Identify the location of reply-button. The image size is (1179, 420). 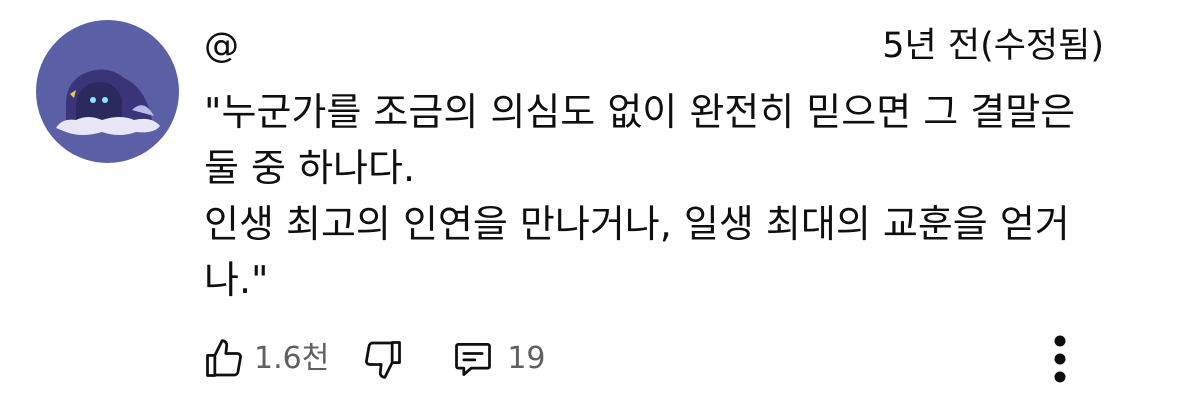
(473, 359).